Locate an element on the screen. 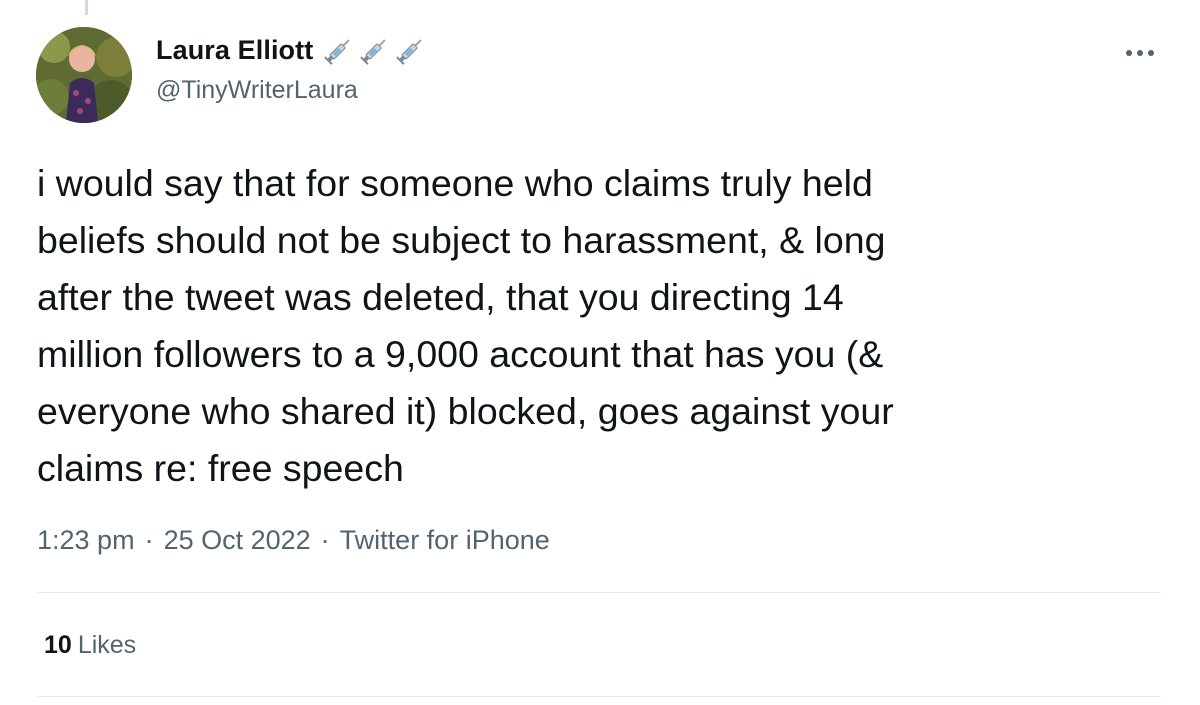  thread-connector-line is located at coordinates (86, 7).